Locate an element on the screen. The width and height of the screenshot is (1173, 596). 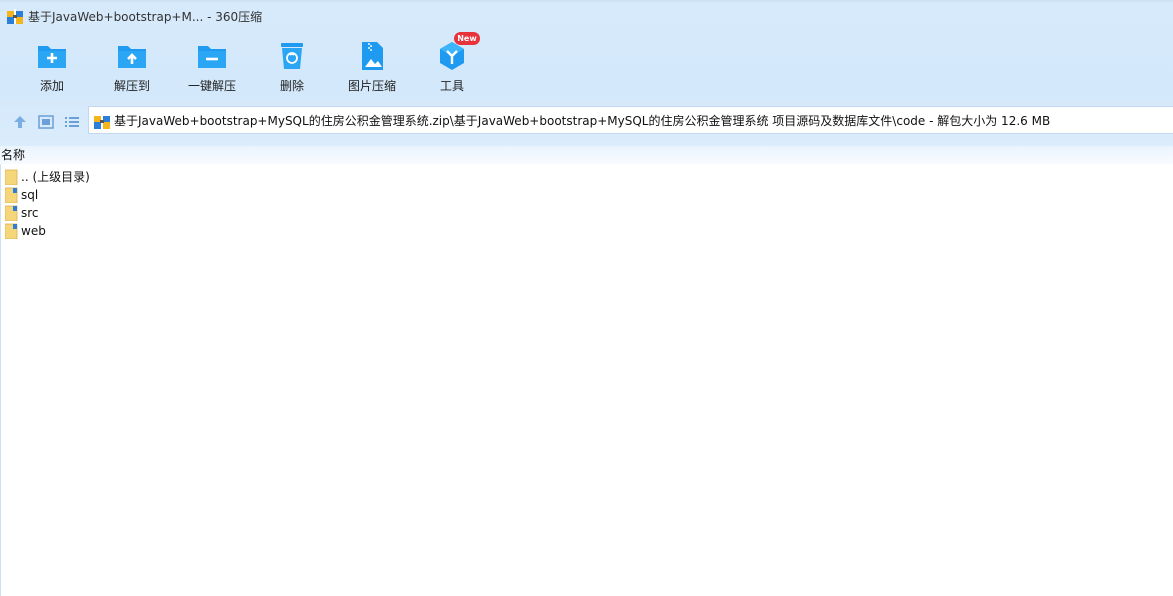
new-badge: New is located at coordinates (467, 38).